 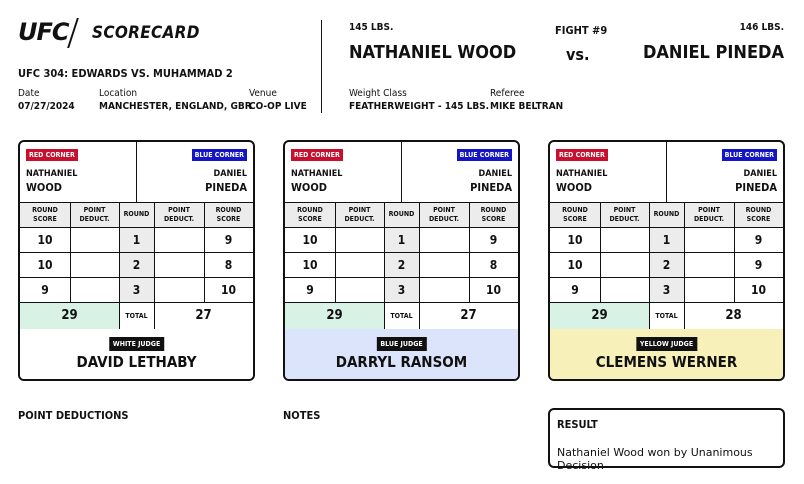 What do you see at coordinates (401, 344) in the screenshot?
I see `judge-badge: BLUE JUDGE` at bounding box center [401, 344].